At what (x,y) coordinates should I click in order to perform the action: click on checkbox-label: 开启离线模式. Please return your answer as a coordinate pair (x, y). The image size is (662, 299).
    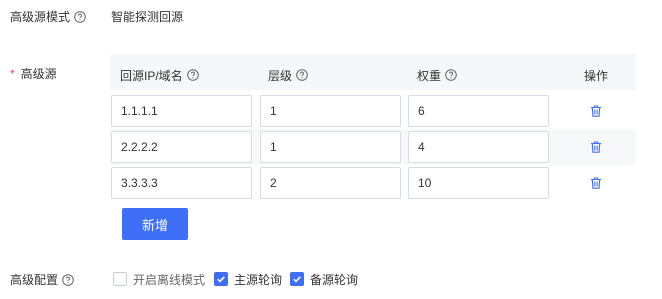
    Looking at the image, I should click on (169, 279).